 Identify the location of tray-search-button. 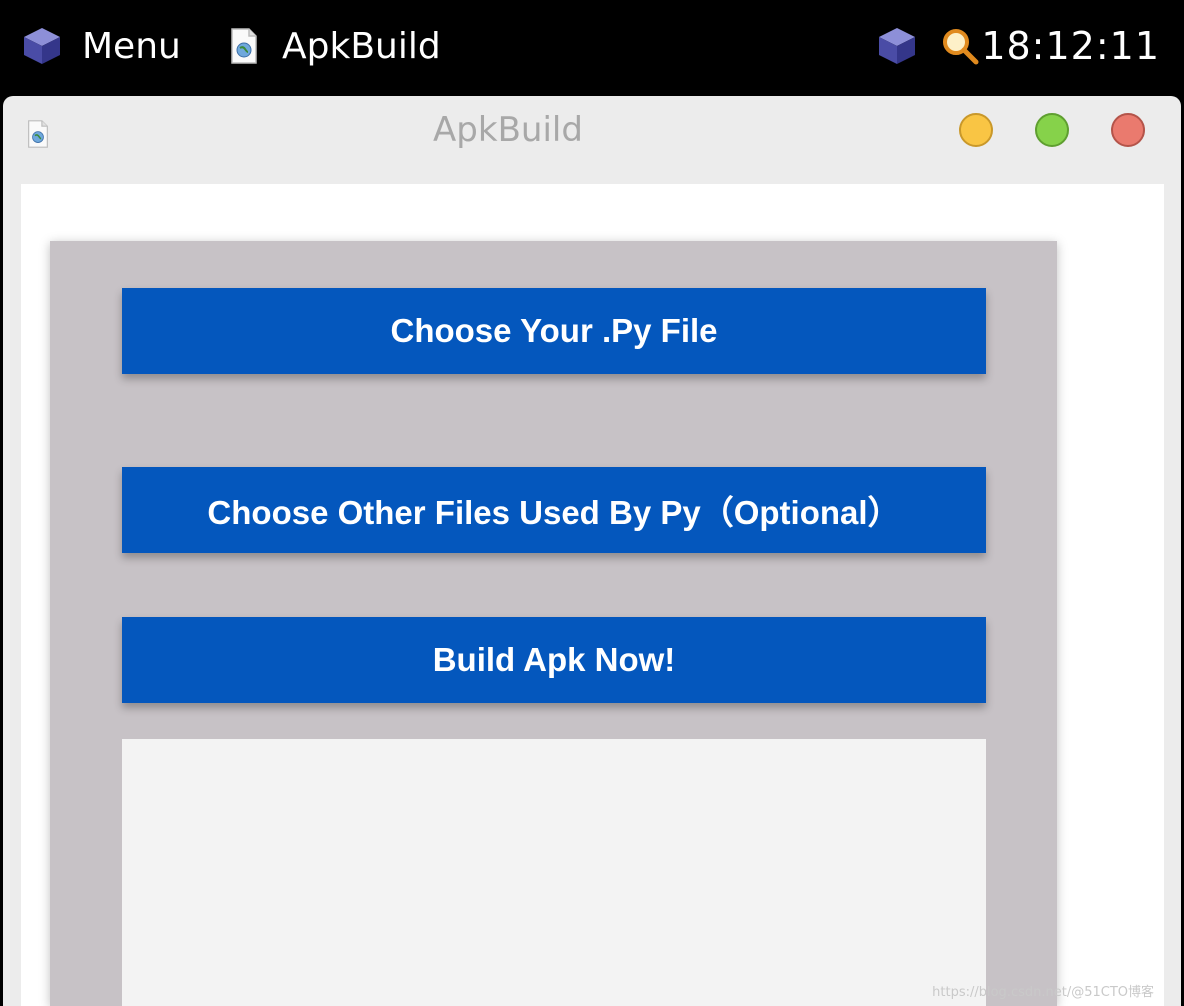
(960, 46).